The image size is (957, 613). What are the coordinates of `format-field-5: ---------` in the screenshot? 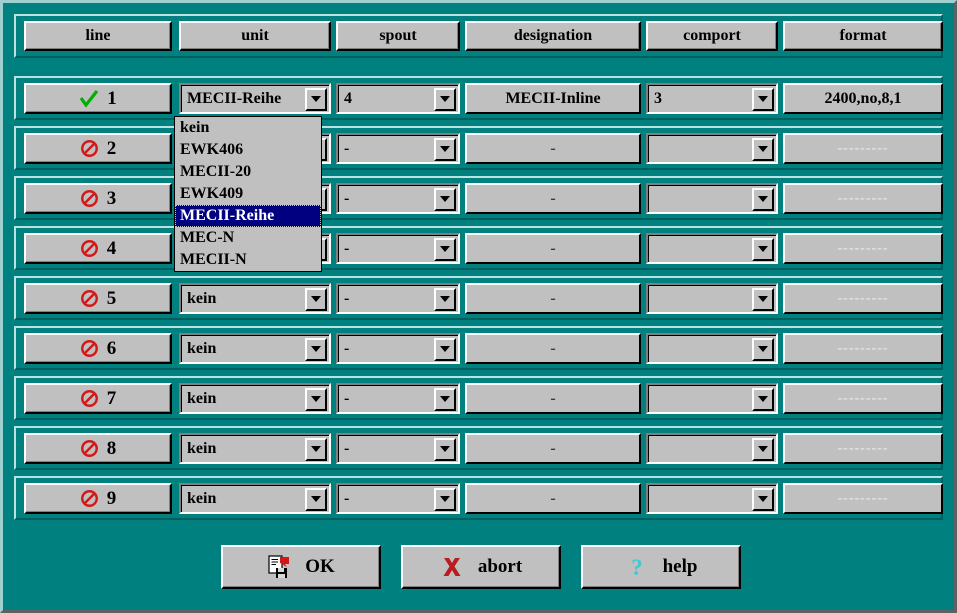 It's located at (863, 298).